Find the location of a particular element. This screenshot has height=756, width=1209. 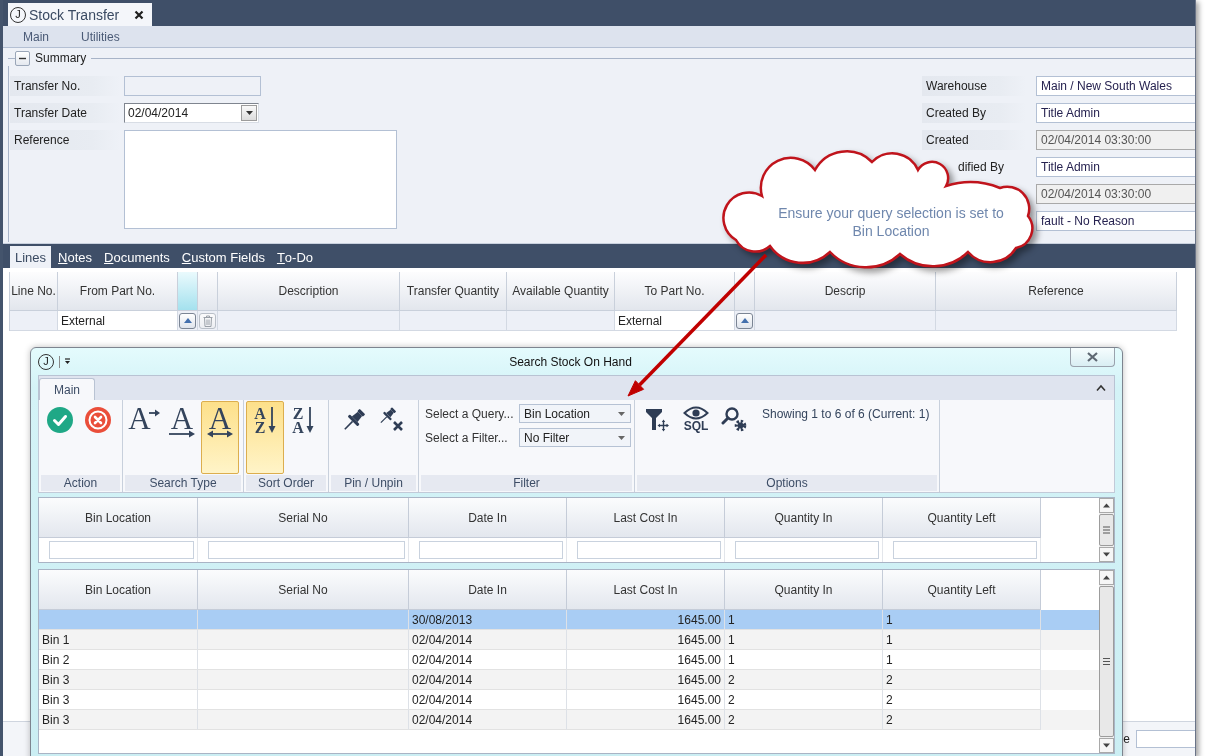

filter-icon is located at coordinates (657, 419).